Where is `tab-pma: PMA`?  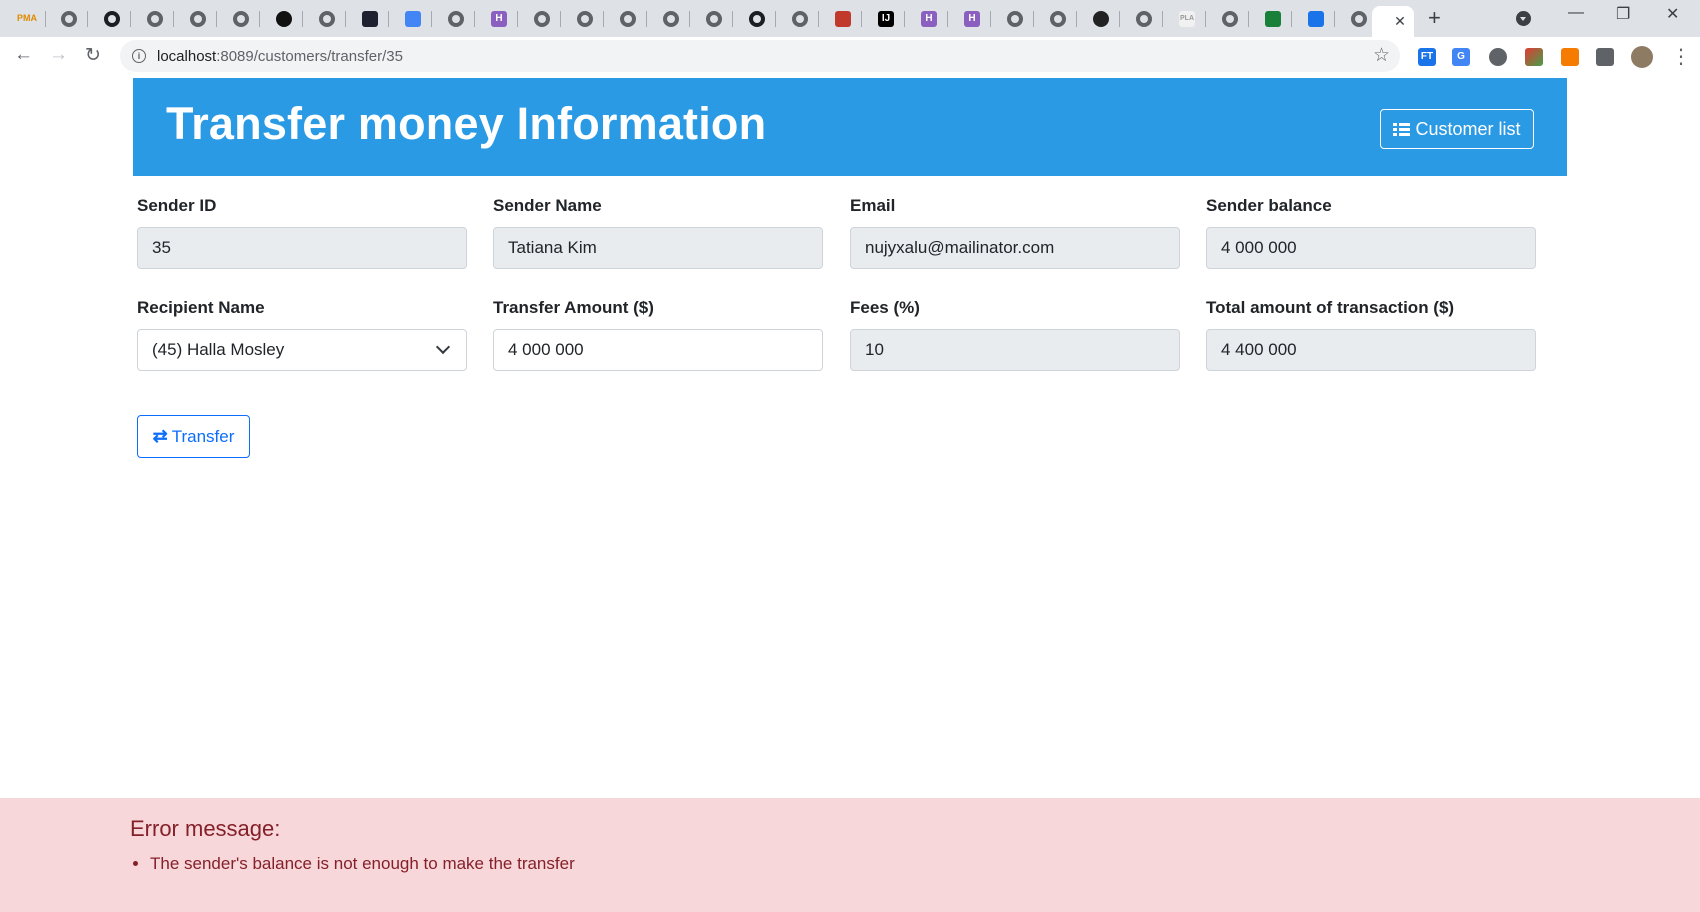
tab-pma: PMA is located at coordinates (27, 18).